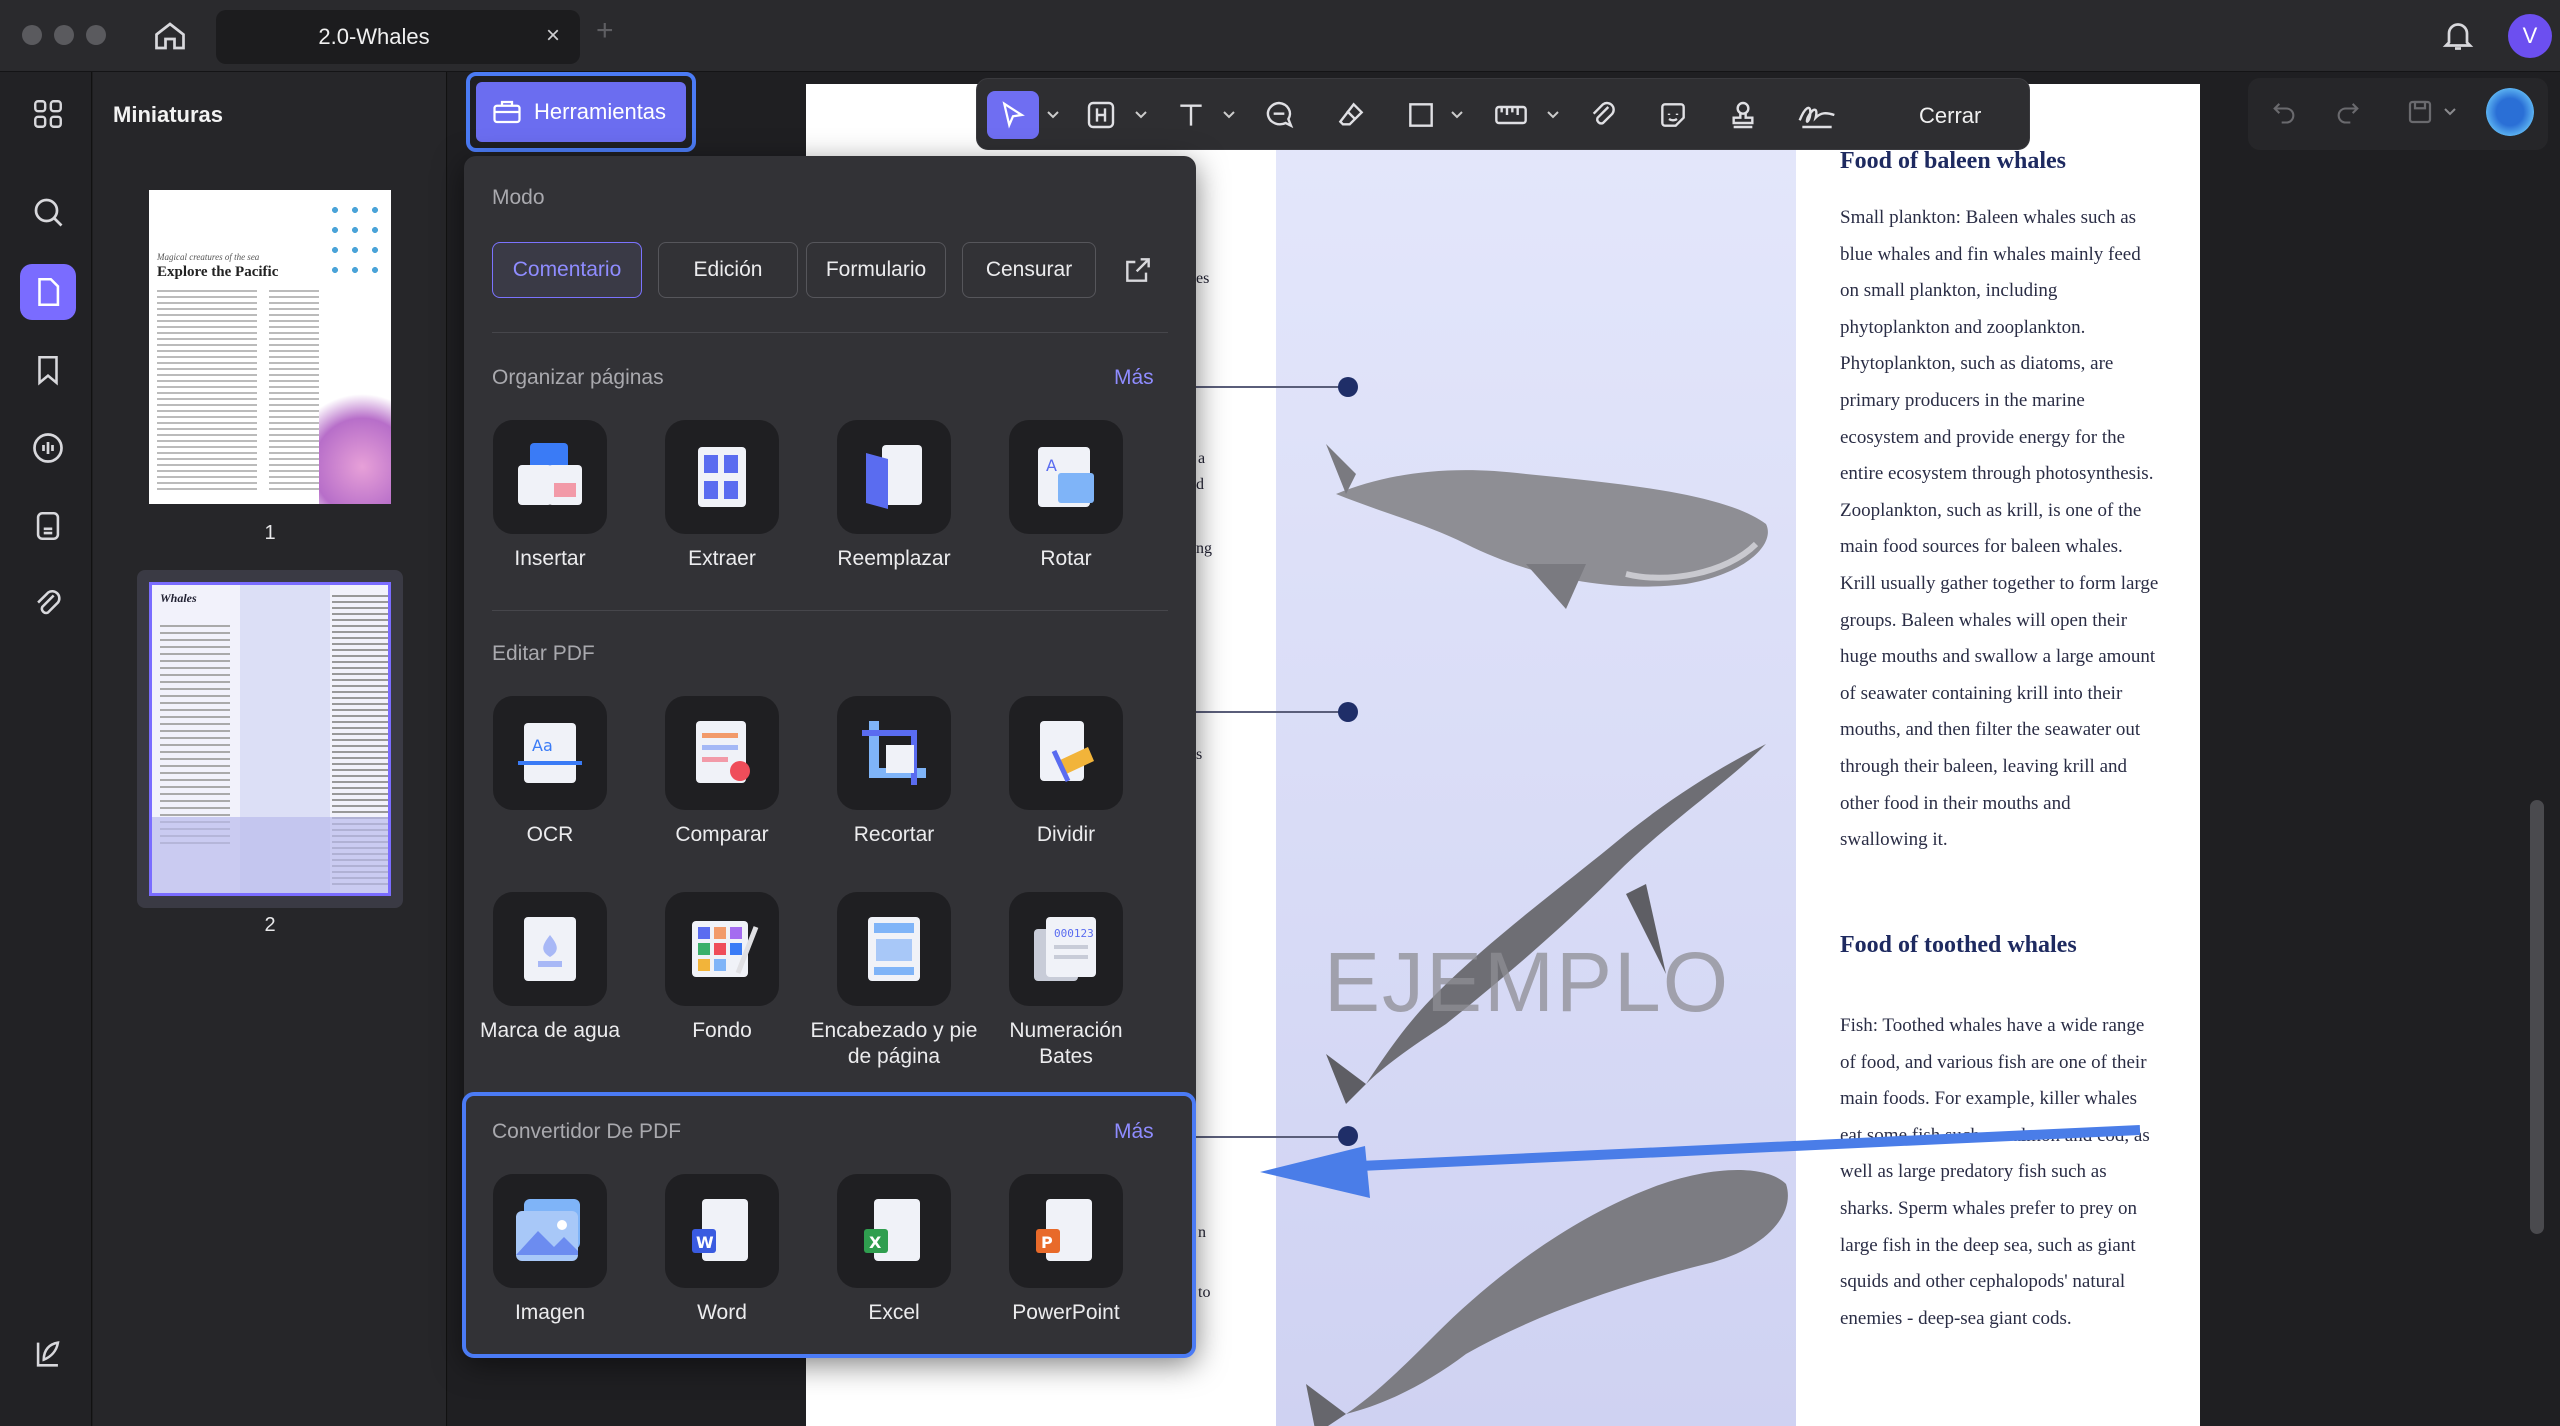 This screenshot has height=1426, width=2560. I want to click on home-icon, so click(170, 38).